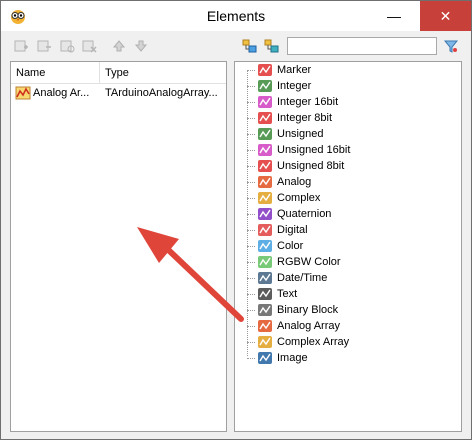 The width and height of the screenshot is (472, 441). Describe the element at coordinates (292, 230) in the screenshot. I see `tree-item-label: Digital` at that location.